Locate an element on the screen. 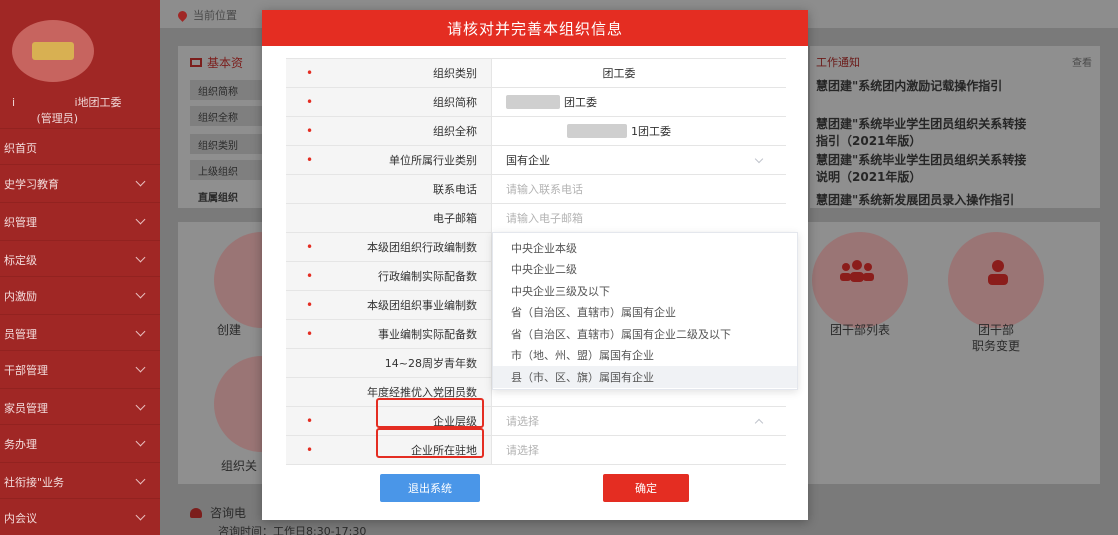  sidebar-item-label: 干部管理 is located at coordinates (26, 370).